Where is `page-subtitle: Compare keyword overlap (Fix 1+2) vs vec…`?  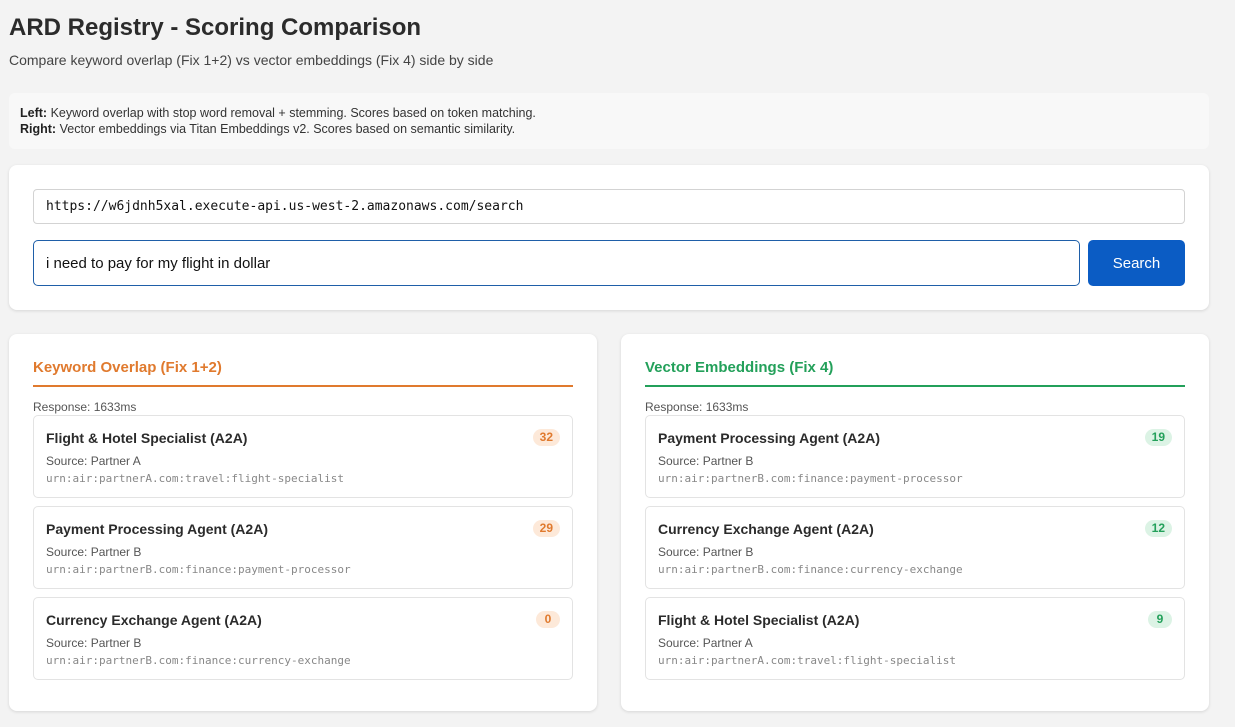 page-subtitle: Compare keyword overlap (Fix 1+2) vs vec… is located at coordinates (251, 60).